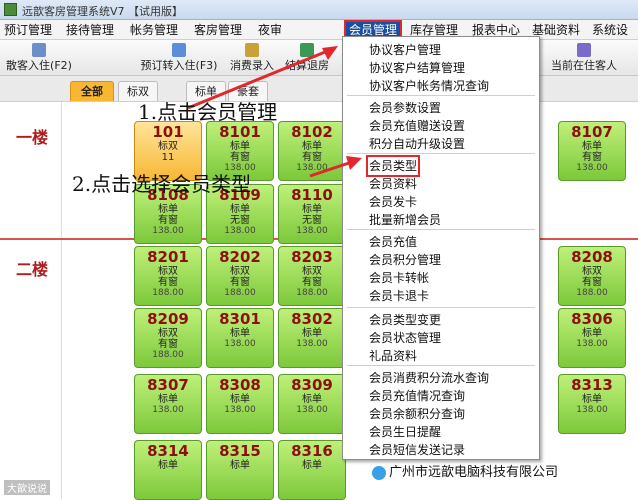 Image resolution: width=638 pixels, height=500 pixels. Describe the element at coordinates (162, 184) in the screenshot. I see `step2-note: 2.点击选择会员类型` at that location.